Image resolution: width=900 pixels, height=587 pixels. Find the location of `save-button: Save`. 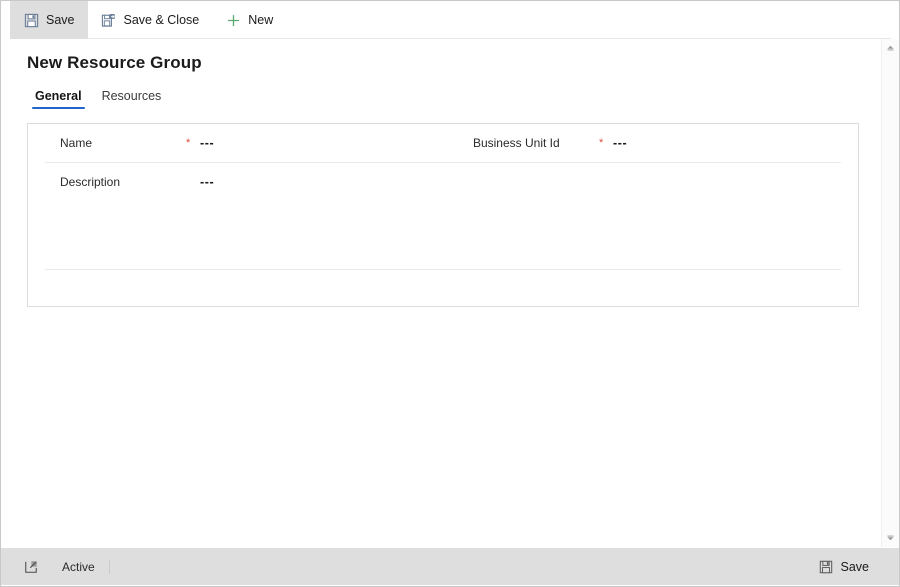

save-button: Save is located at coordinates (49, 20).